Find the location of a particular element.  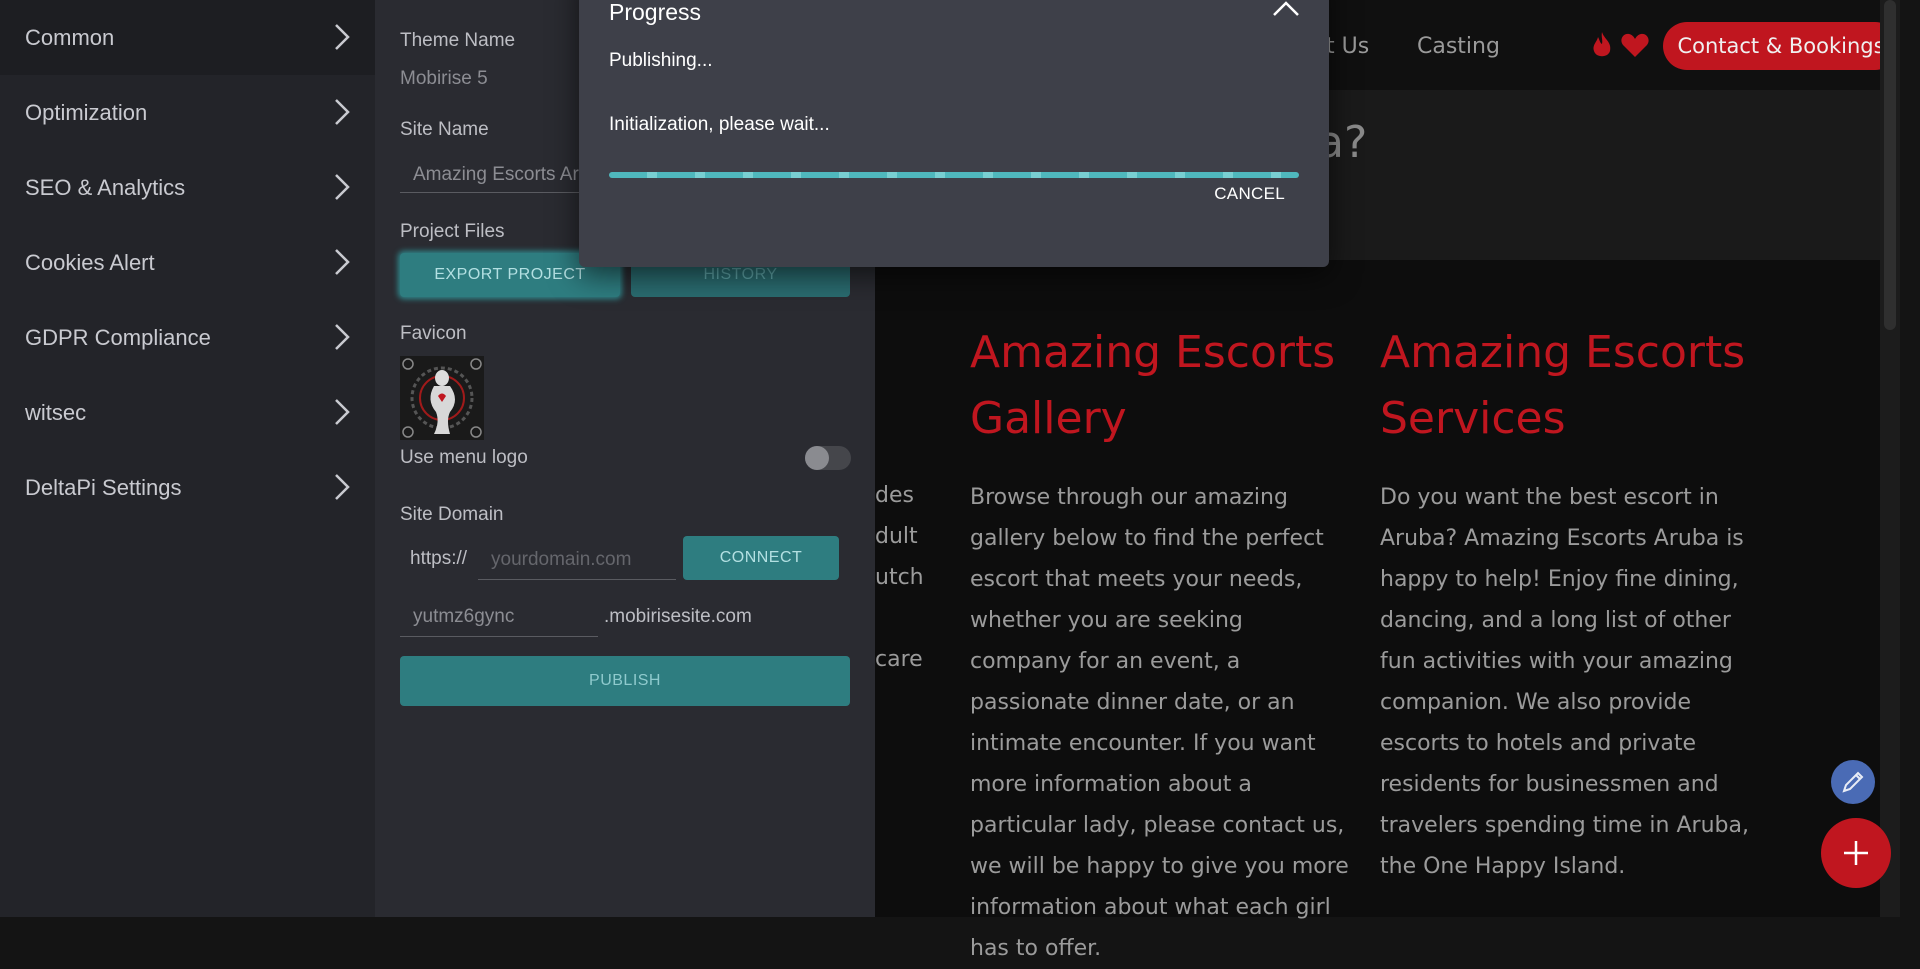

sidebar-item-label: DeltaPi Settings is located at coordinates (103, 487).